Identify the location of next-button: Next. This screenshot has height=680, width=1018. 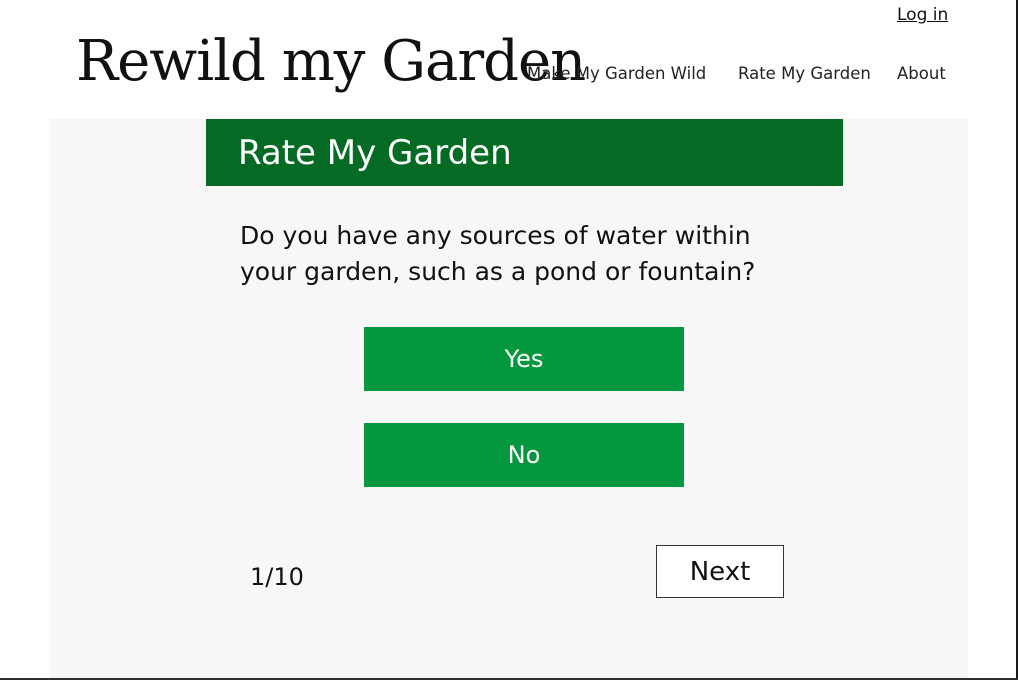
(720, 571).